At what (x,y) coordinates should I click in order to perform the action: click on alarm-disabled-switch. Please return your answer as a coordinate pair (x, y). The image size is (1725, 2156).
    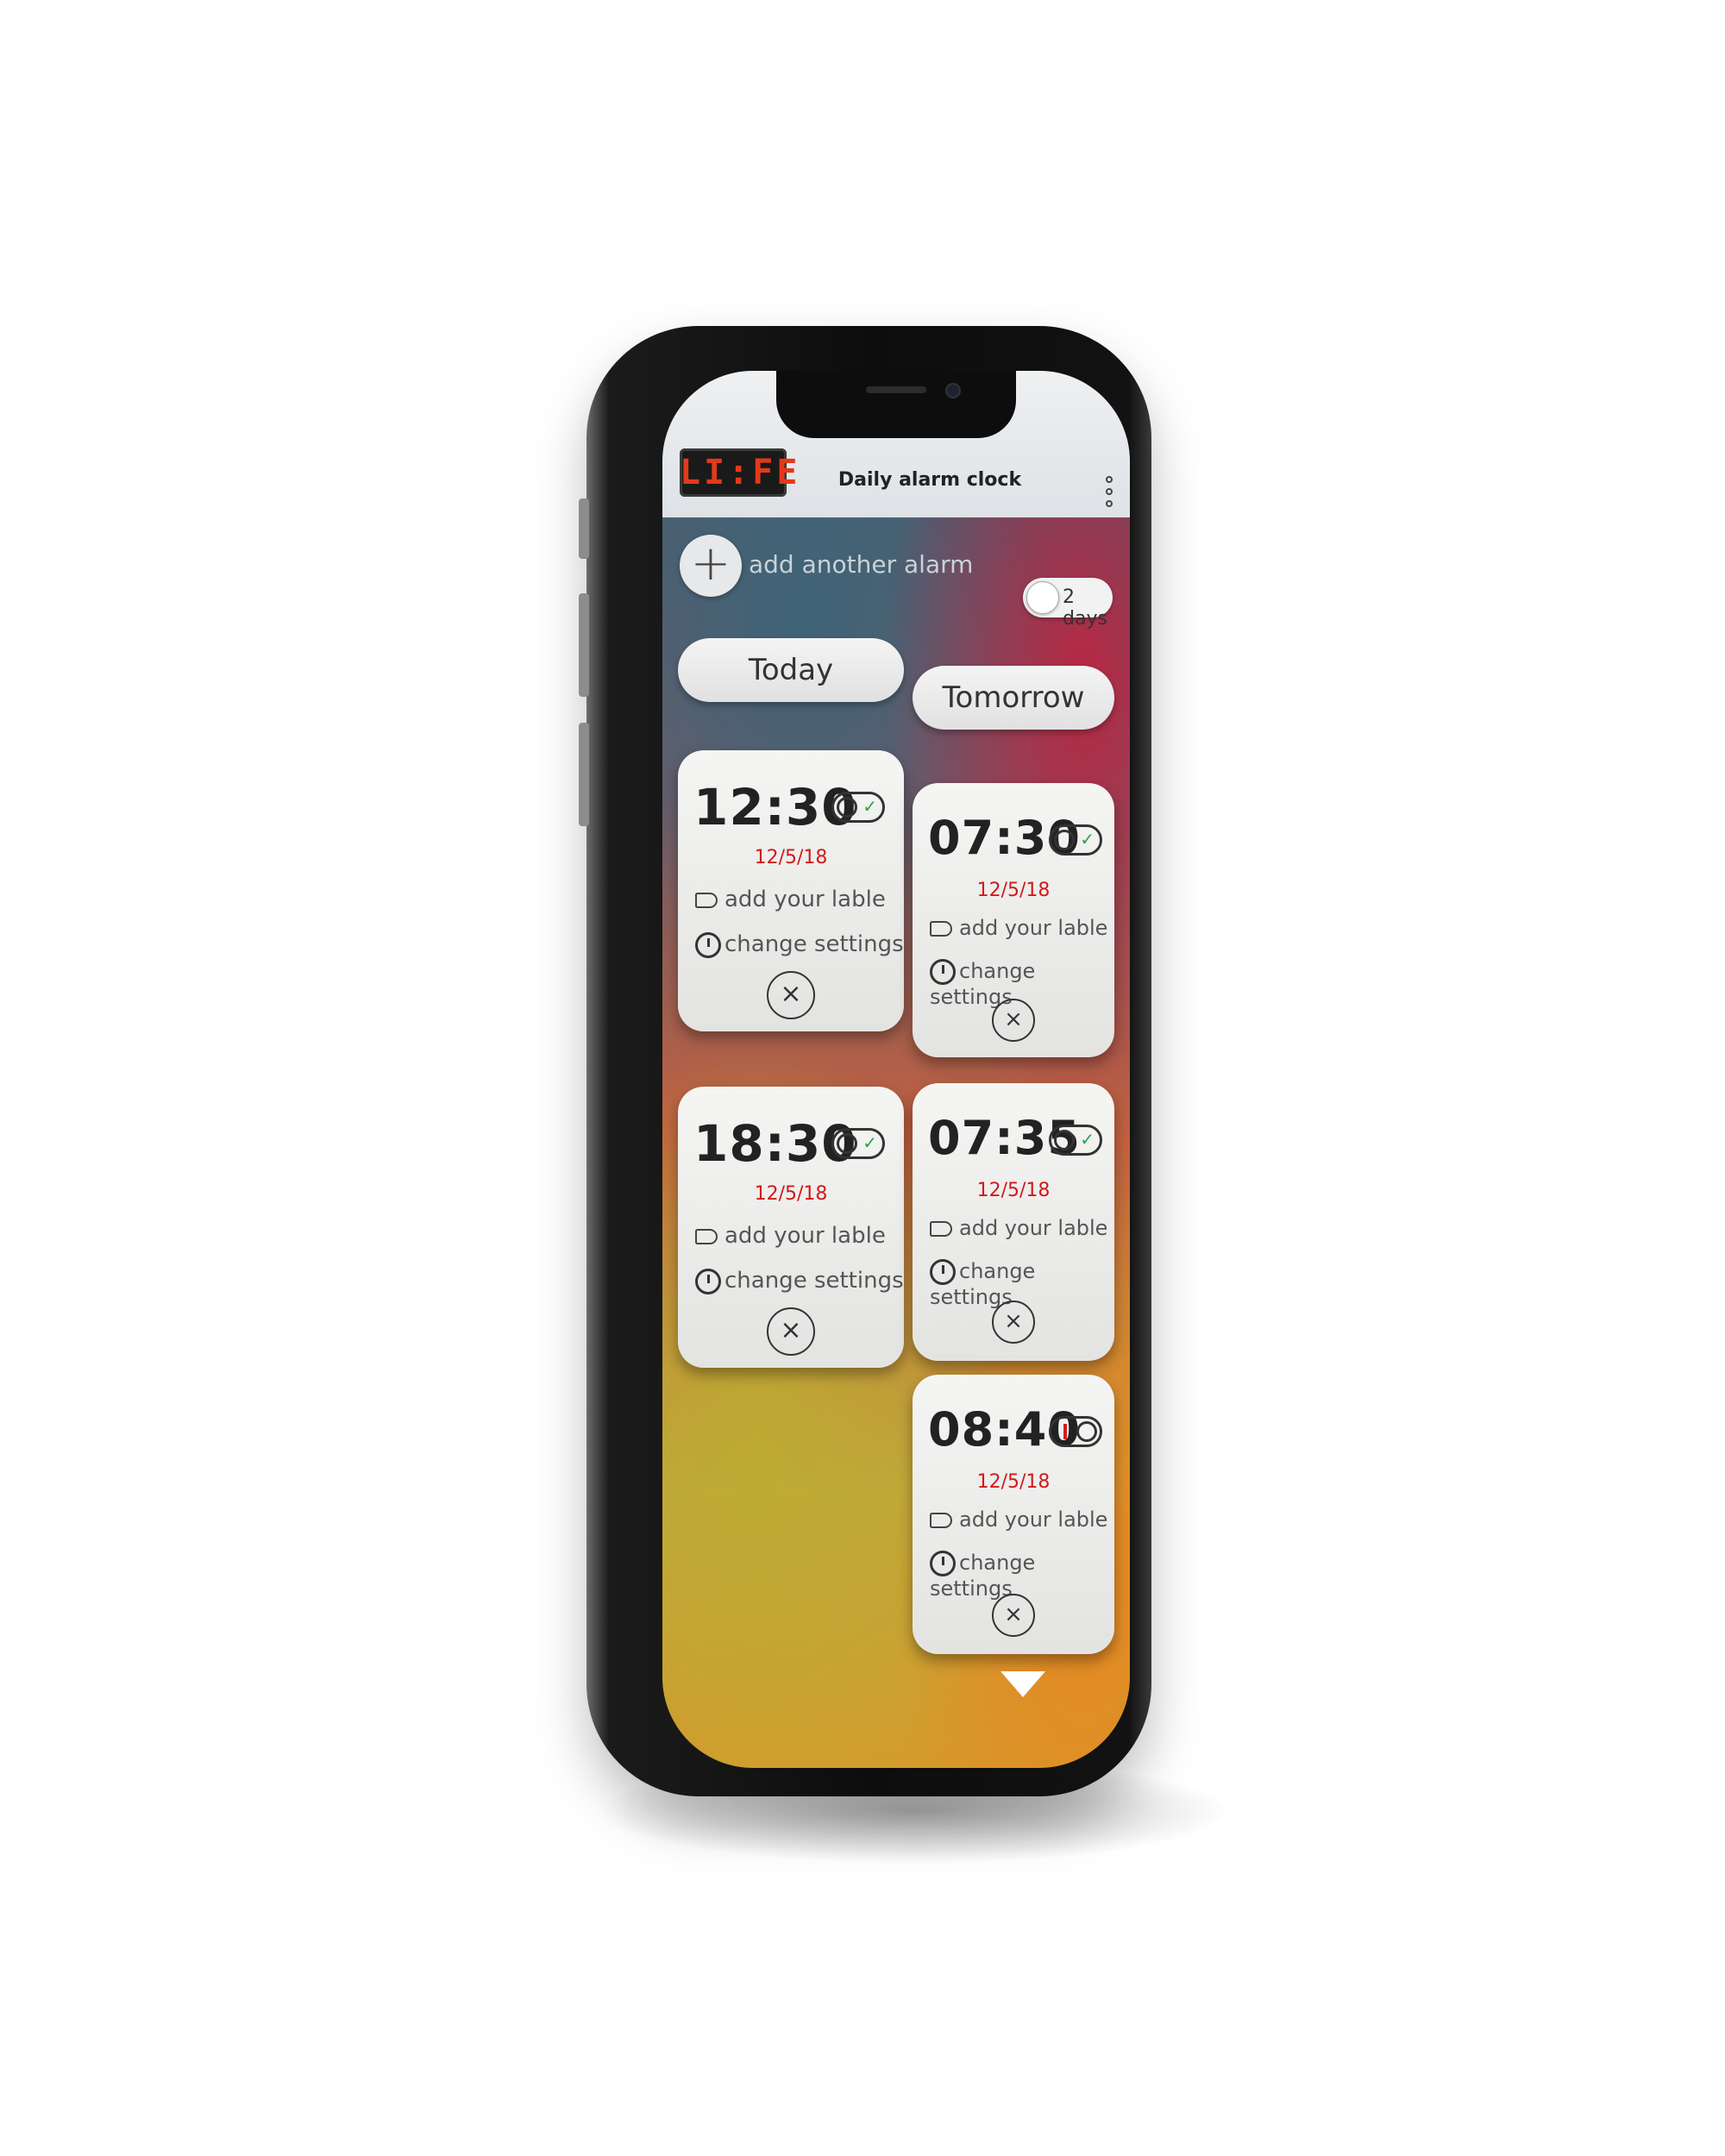
    Looking at the image, I should click on (1075, 1431).